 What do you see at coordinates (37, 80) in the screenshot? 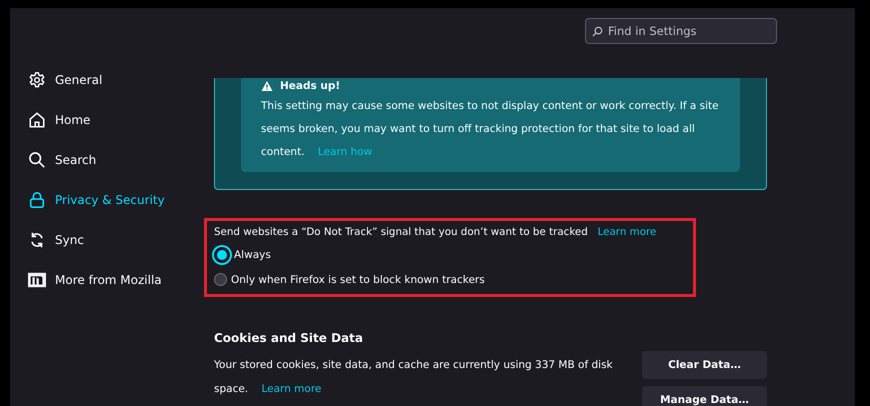
I see `gear-icon` at bounding box center [37, 80].